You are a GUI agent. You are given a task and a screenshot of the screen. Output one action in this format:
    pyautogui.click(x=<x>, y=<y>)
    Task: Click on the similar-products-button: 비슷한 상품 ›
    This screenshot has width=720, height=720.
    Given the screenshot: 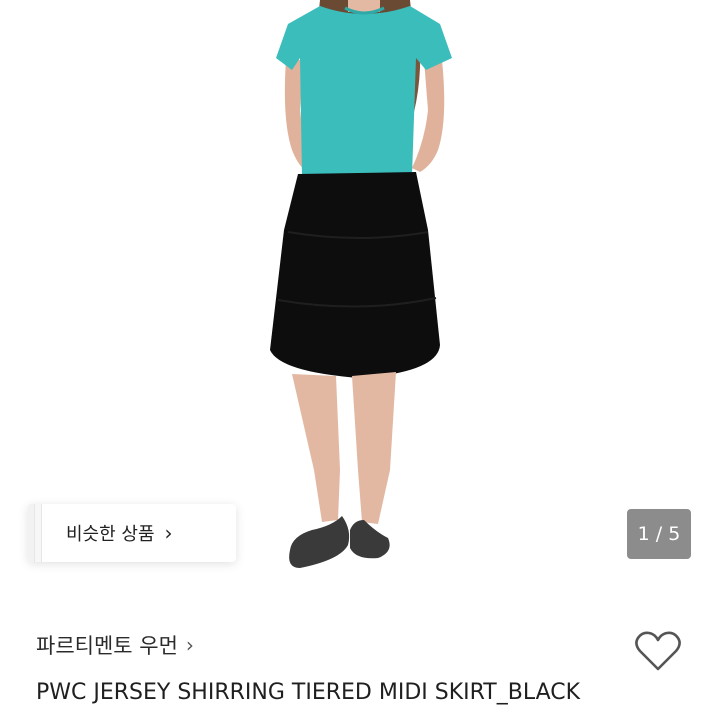 What is the action you would take?
    pyautogui.click(x=132, y=533)
    